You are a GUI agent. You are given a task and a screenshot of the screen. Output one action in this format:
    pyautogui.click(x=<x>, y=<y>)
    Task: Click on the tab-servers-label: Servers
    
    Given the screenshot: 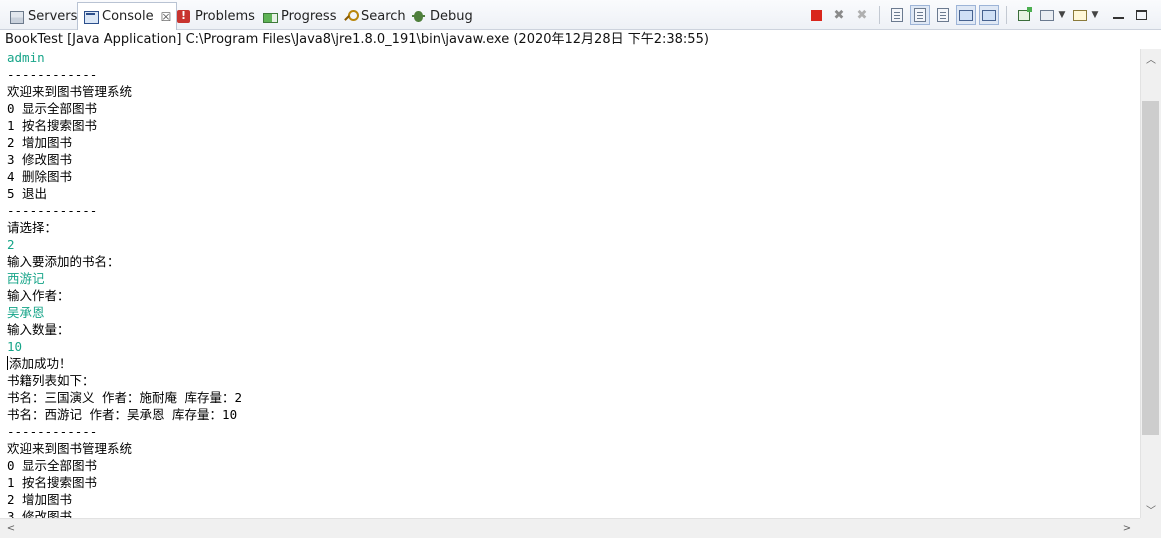 What is the action you would take?
    pyautogui.click(x=53, y=16)
    